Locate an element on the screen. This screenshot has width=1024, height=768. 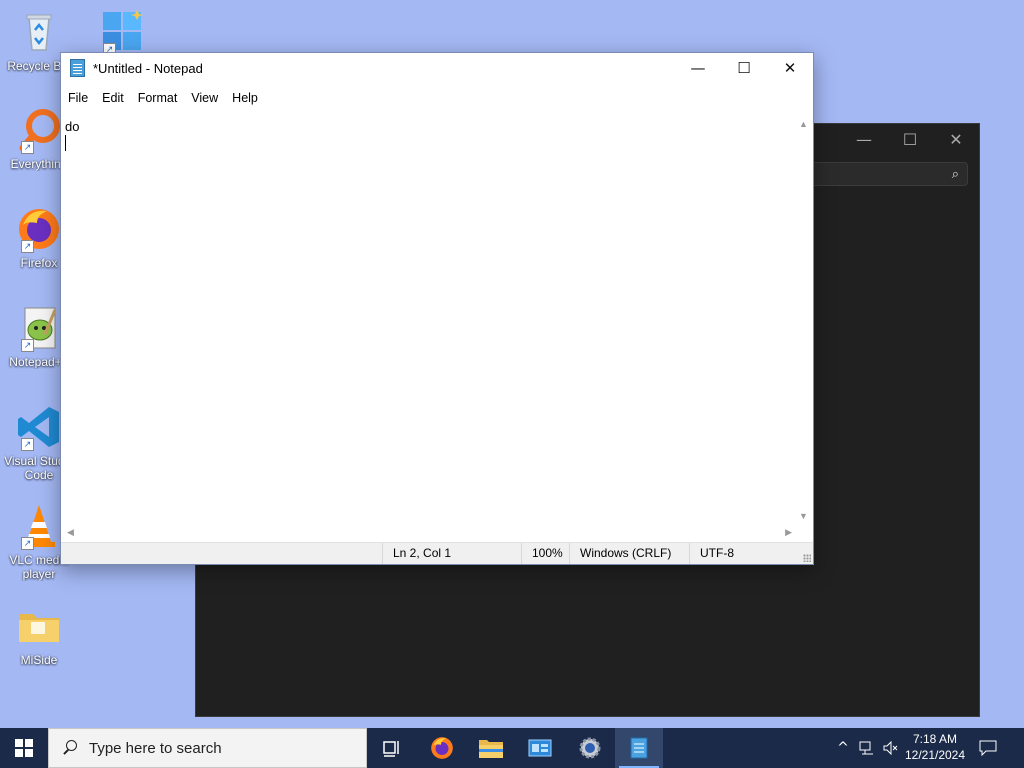
menu-bar: File Edit Format View Help is located at coordinates (163, 98).